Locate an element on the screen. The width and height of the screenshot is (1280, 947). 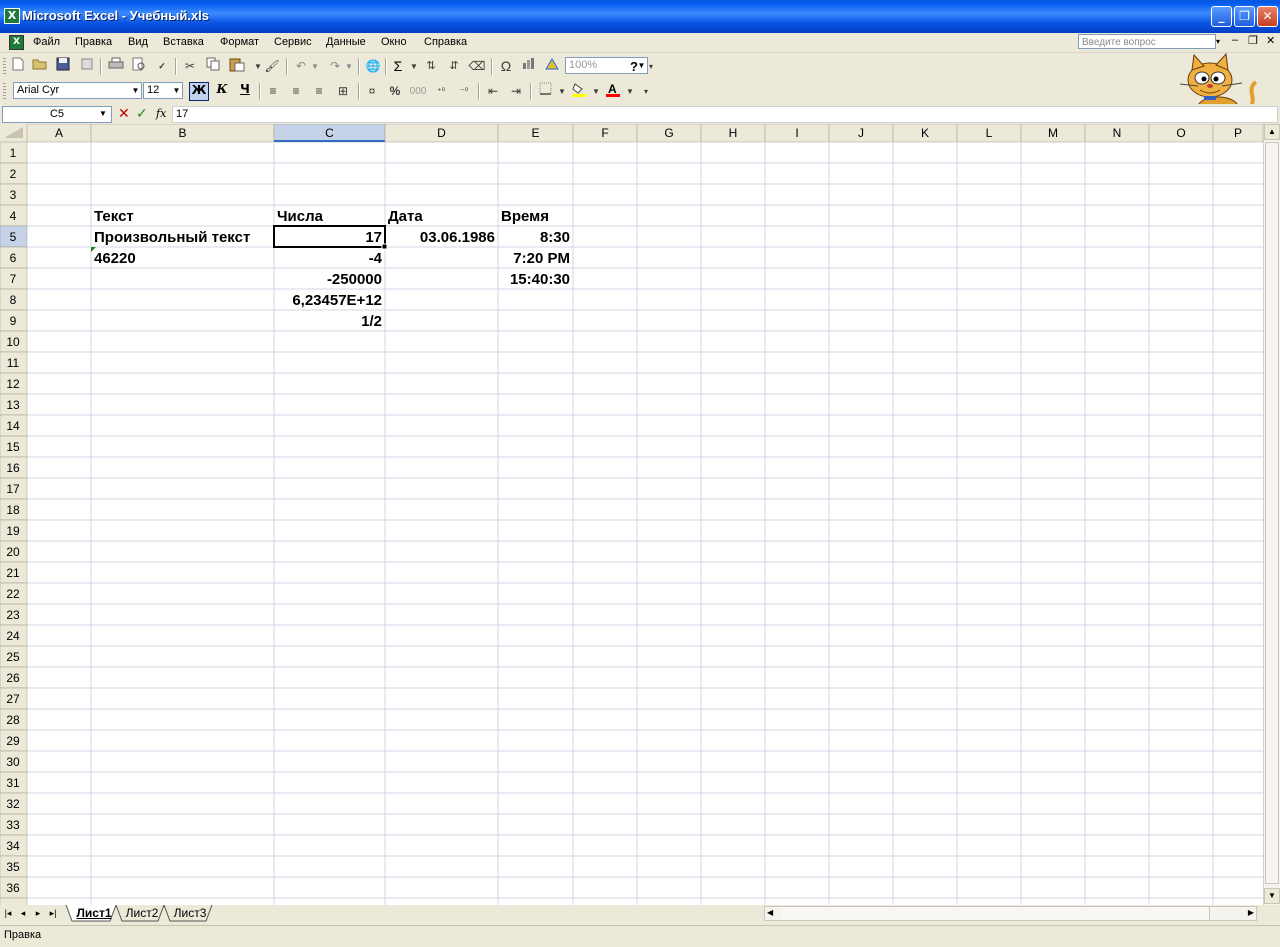
row-header-label: 8 is located at coordinates (13, 300).